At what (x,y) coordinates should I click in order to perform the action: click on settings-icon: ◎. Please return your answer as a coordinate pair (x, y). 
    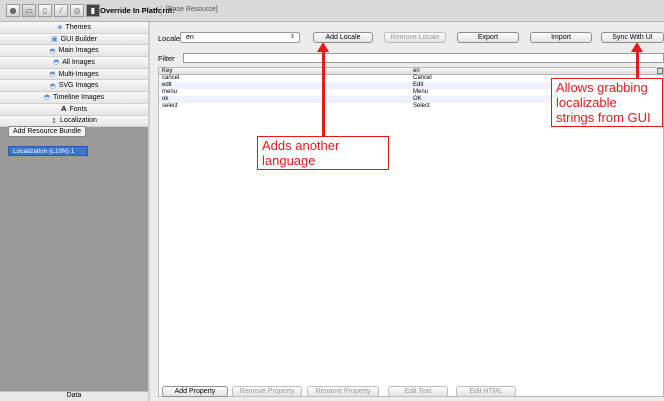
    Looking at the image, I should click on (77, 10).